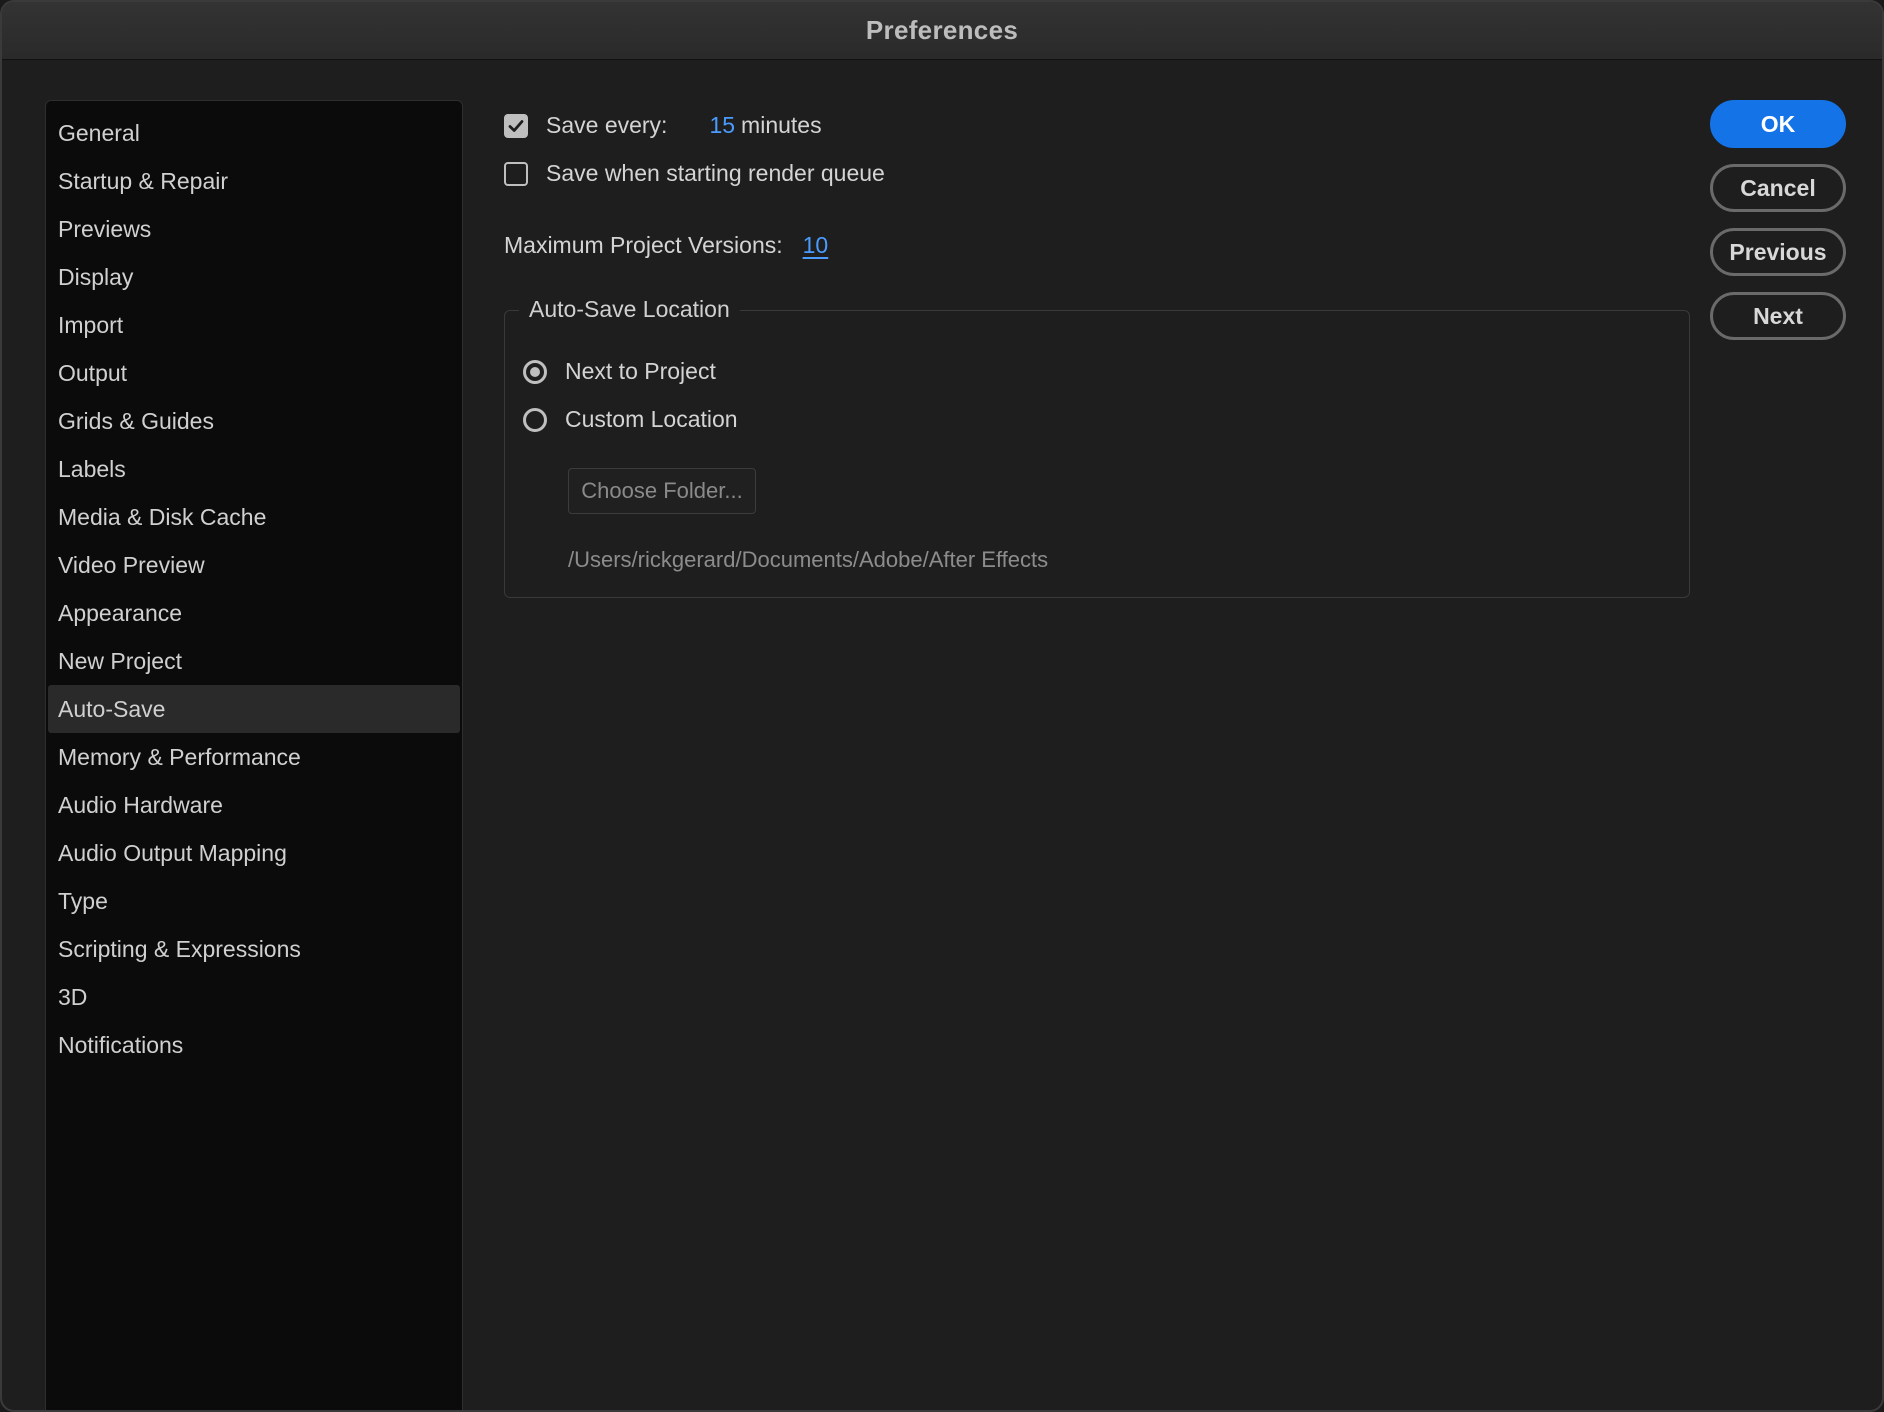  I want to click on sidebar-item-startup-repair: Startup & Repair, so click(254, 181).